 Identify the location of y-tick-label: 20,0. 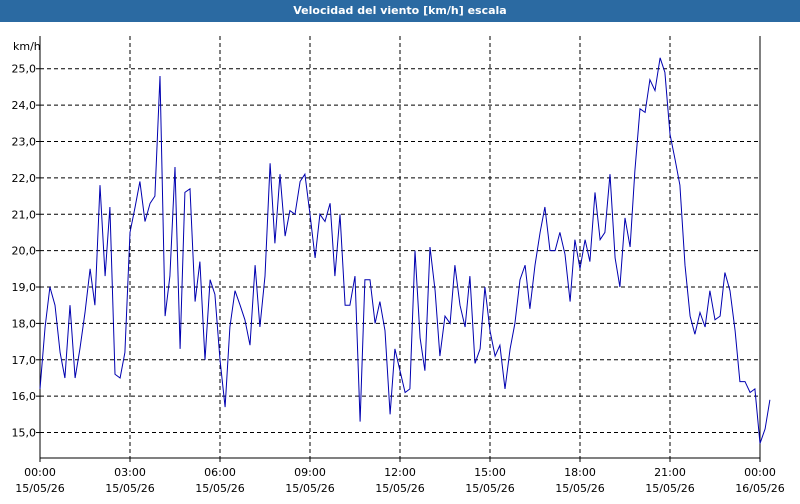
(24, 251).